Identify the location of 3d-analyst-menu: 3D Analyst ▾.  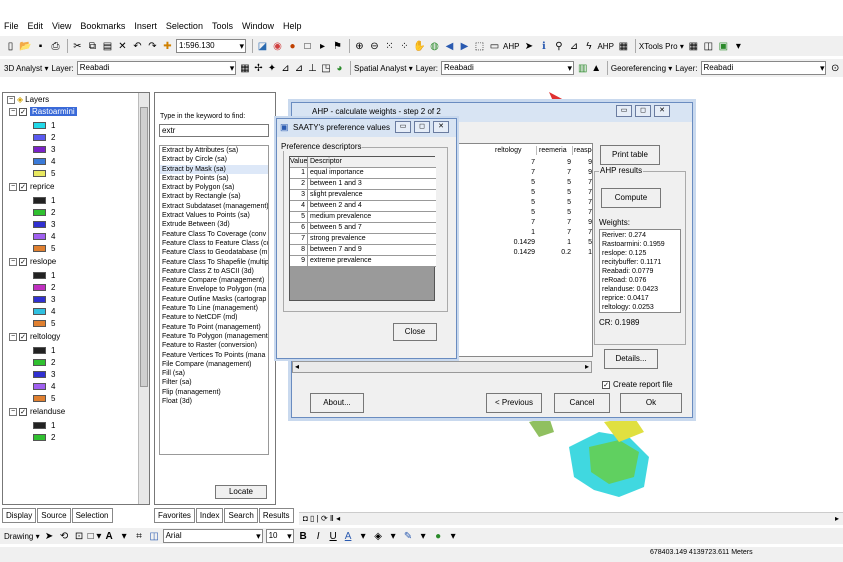
(26, 68).